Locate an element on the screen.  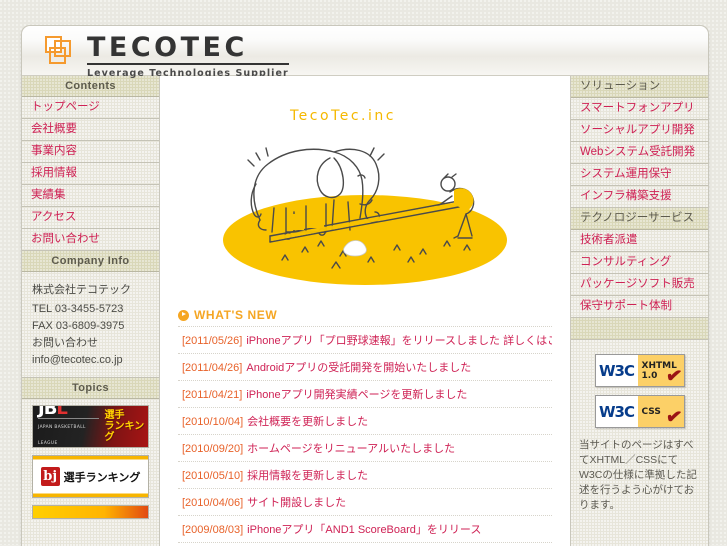
elephant-lever-illustration-icon: TecoTec.inc is located at coordinates (365, 196).